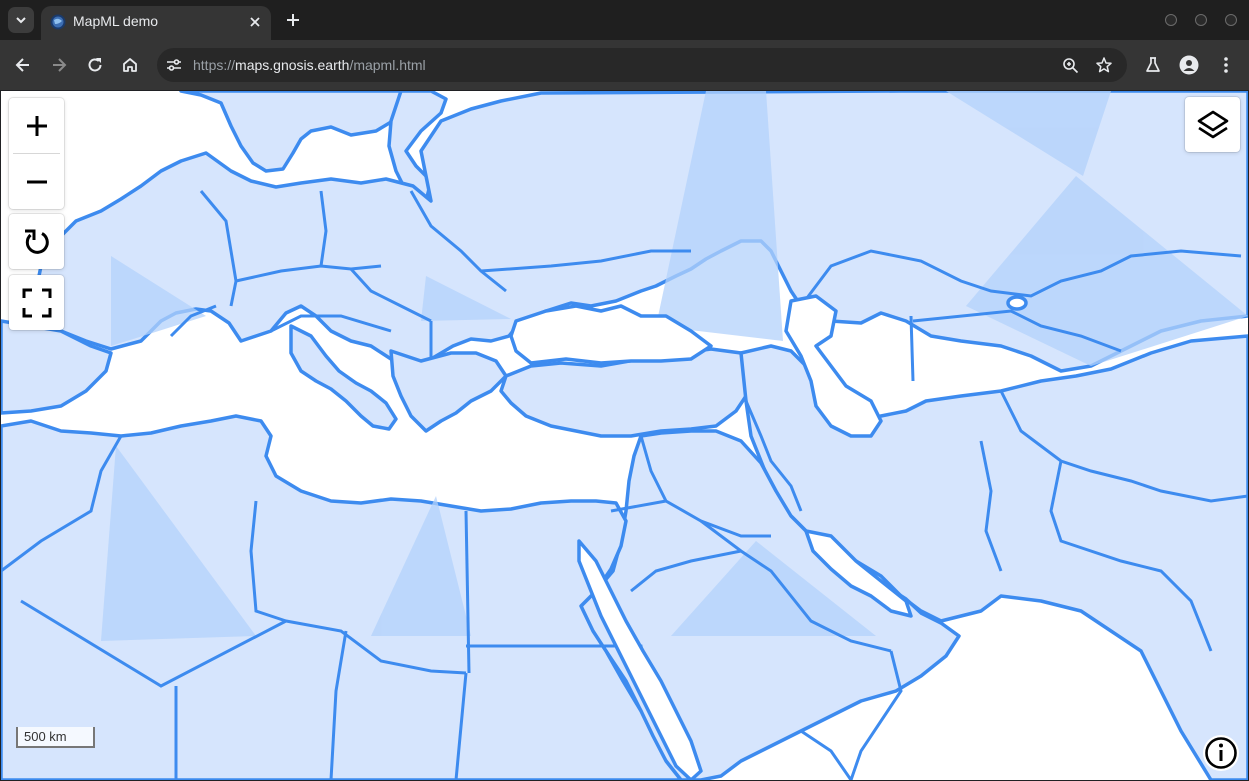 This screenshot has height=781, width=1249. I want to click on tab-title: MapML demo, so click(116, 21).